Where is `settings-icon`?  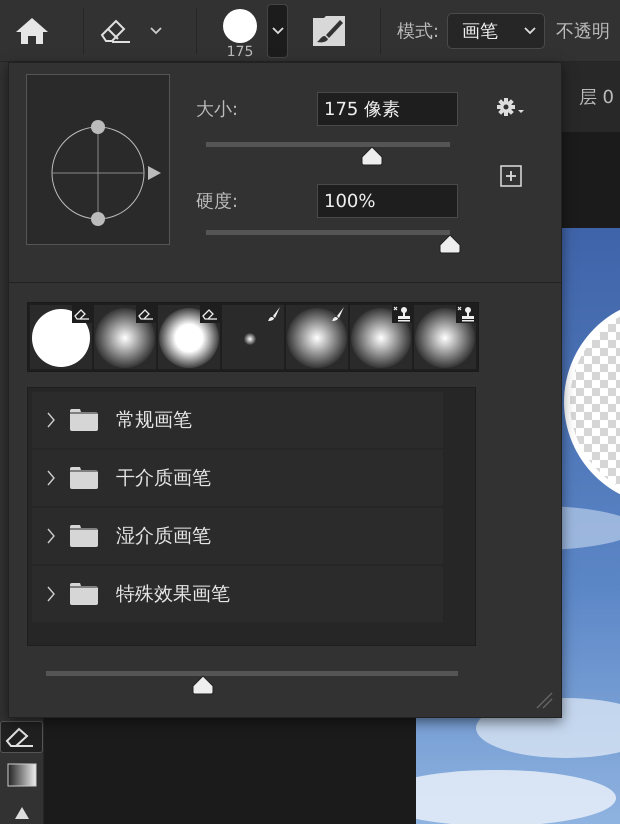
settings-icon is located at coordinates (511, 107).